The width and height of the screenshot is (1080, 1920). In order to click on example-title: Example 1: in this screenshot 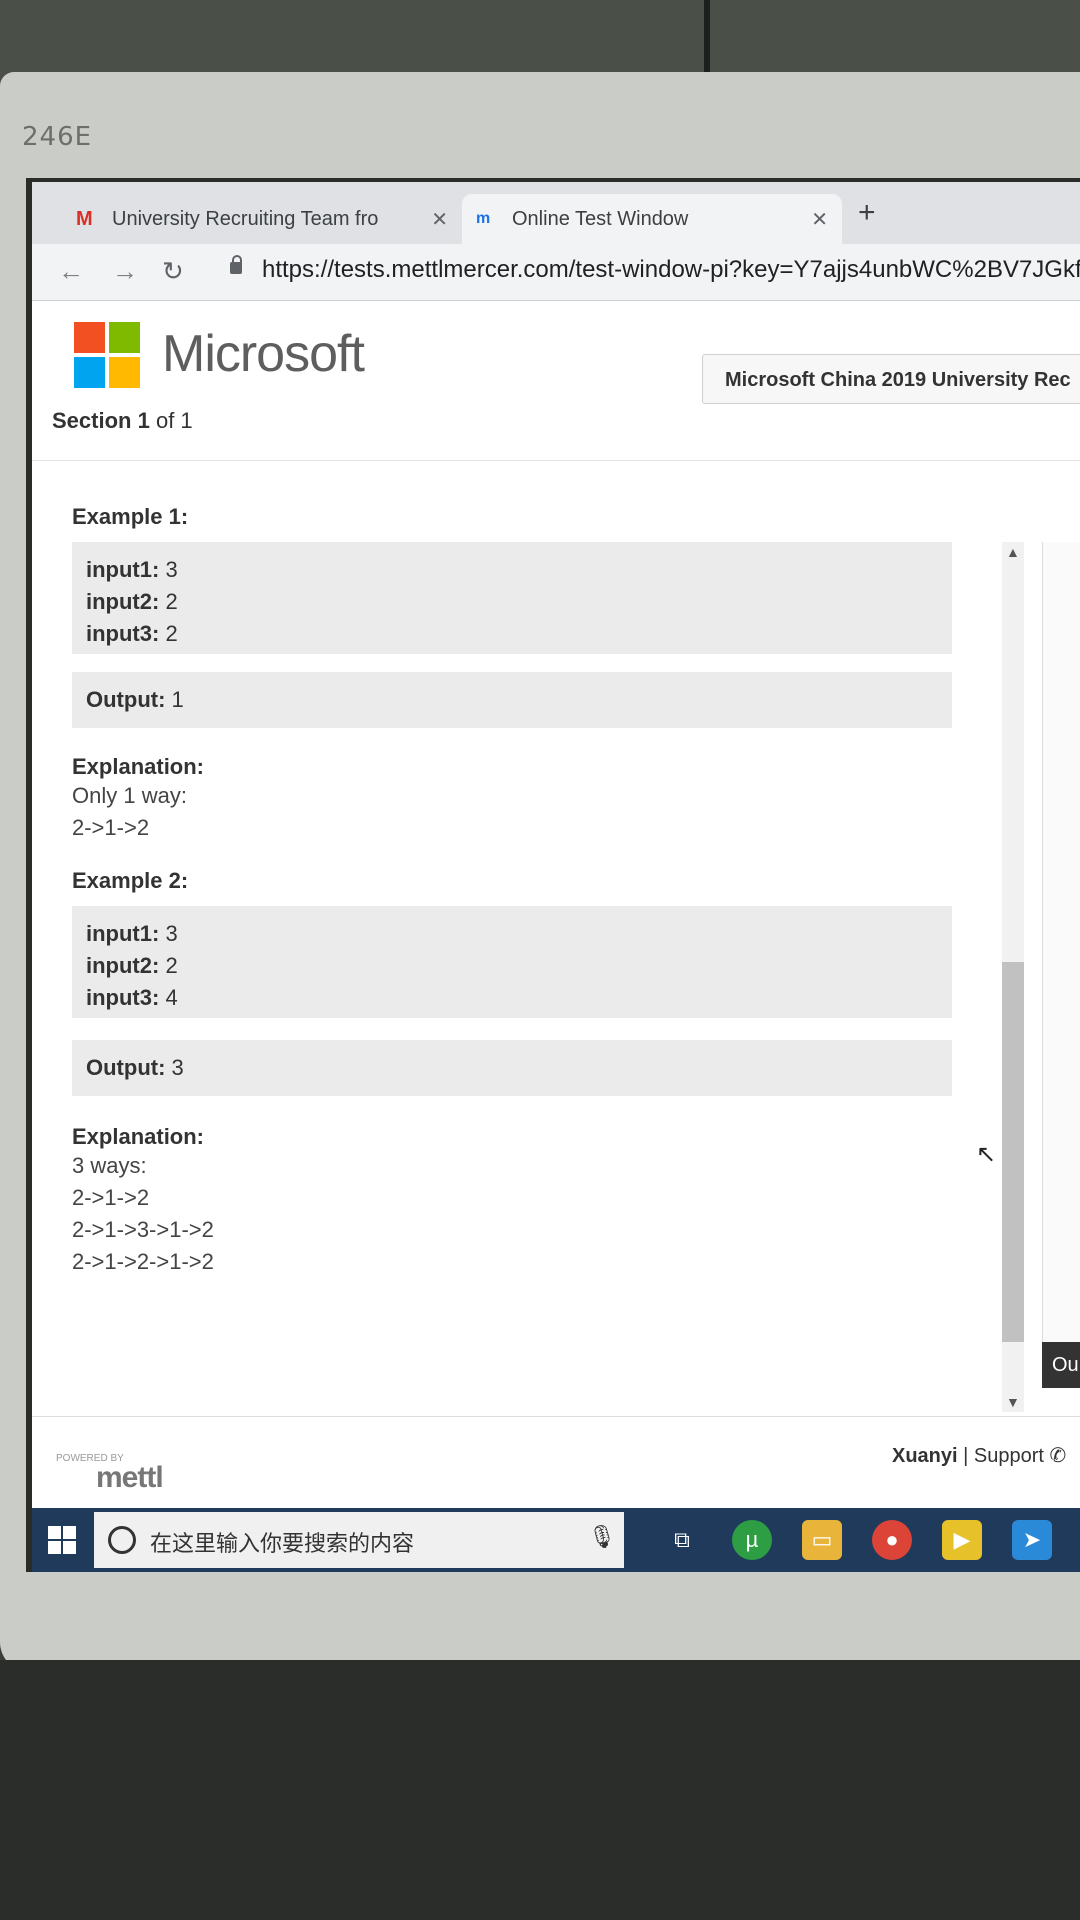, I will do `click(130, 516)`.